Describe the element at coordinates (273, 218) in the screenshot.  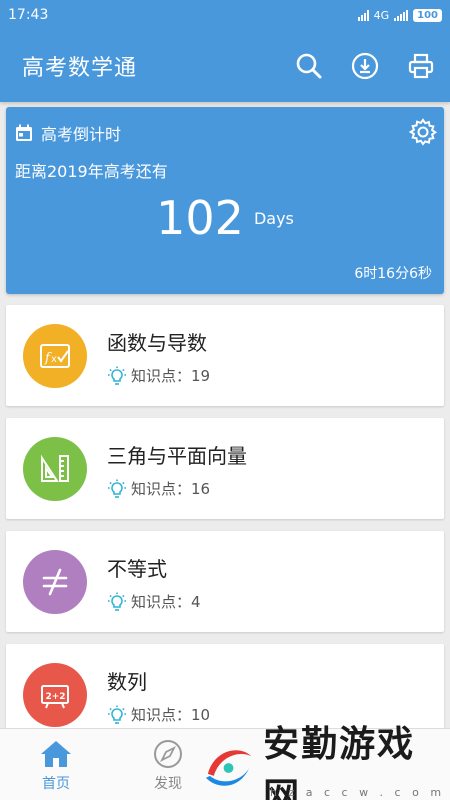
I see `days-unit: Days` at that location.